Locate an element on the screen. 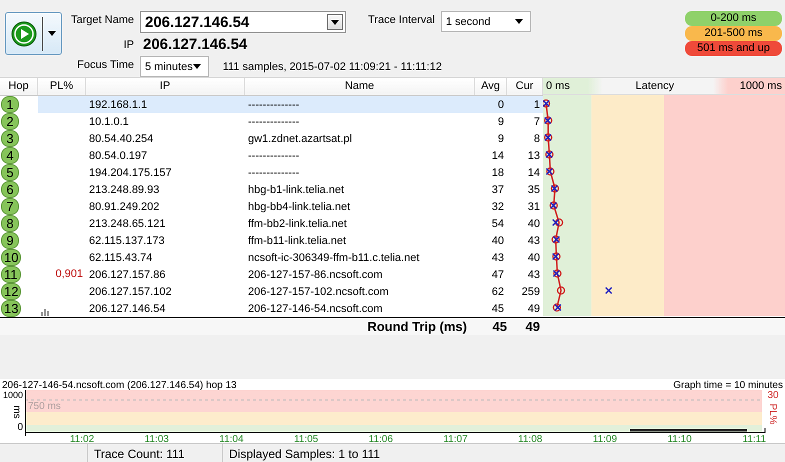 The width and height of the screenshot is (785, 462). name-cell-text: 206-127-146-54.ncsoft.com is located at coordinates (315, 308).